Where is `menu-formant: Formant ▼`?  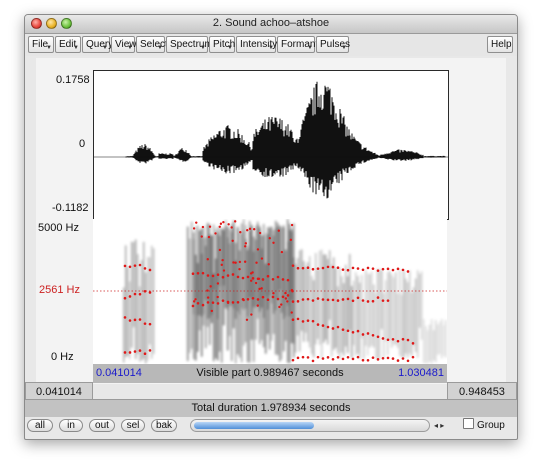 menu-formant: Formant ▼ is located at coordinates (297, 44).